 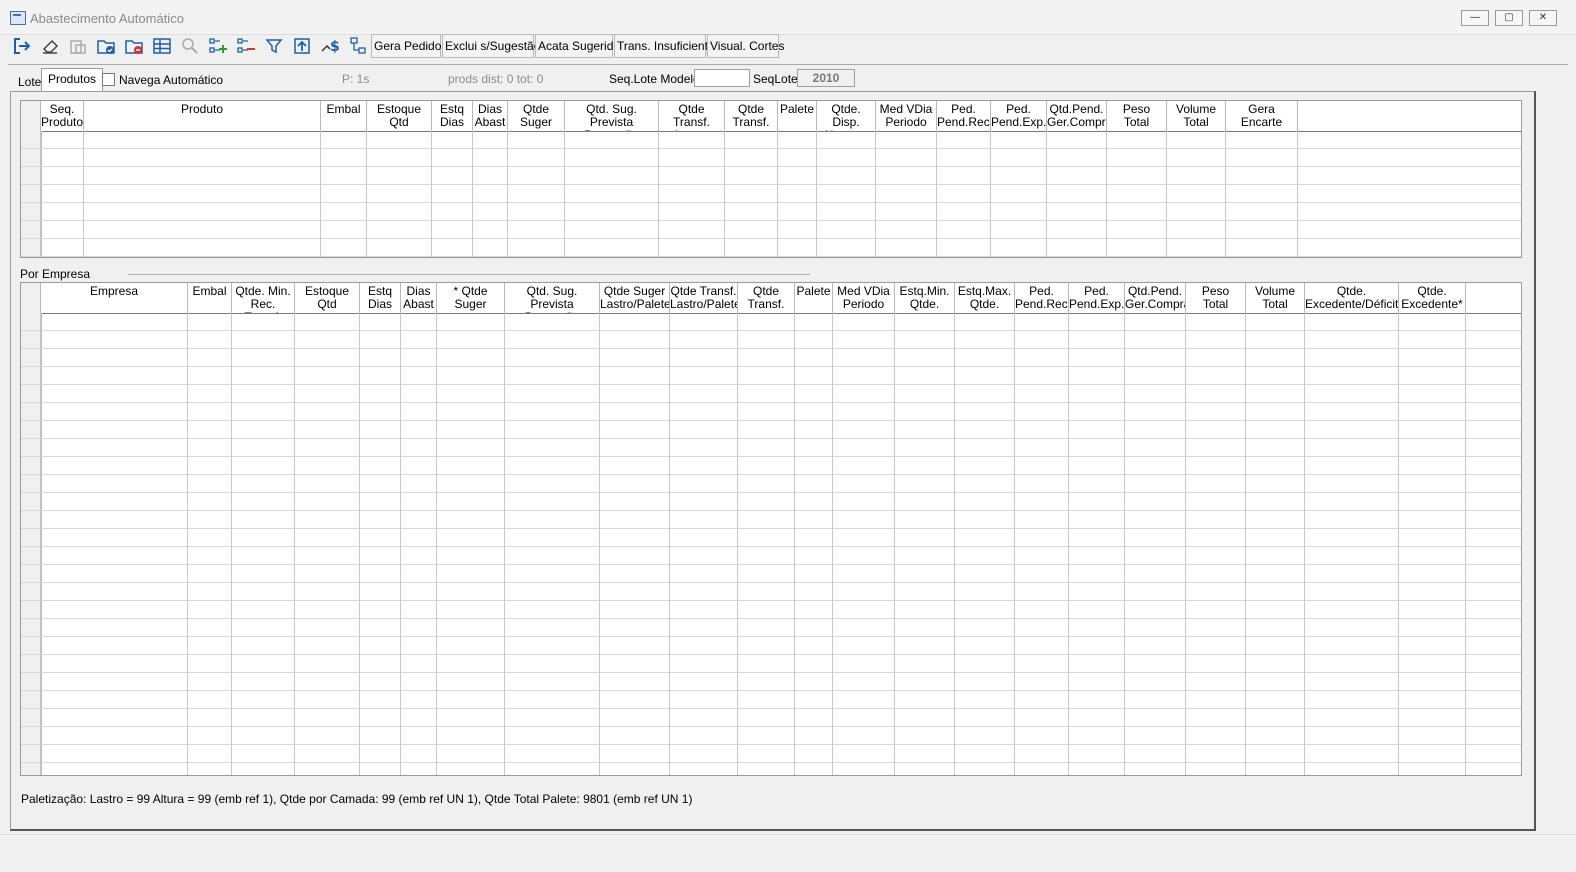 What do you see at coordinates (62, 116) in the screenshot?
I see `column-header: Seq. Produto` at bounding box center [62, 116].